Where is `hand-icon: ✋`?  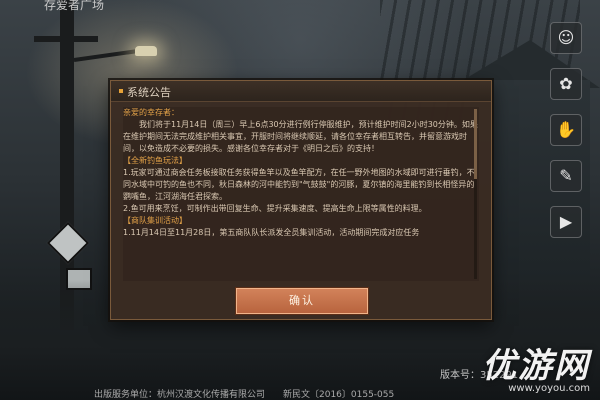 hand-icon: ✋ is located at coordinates (566, 130).